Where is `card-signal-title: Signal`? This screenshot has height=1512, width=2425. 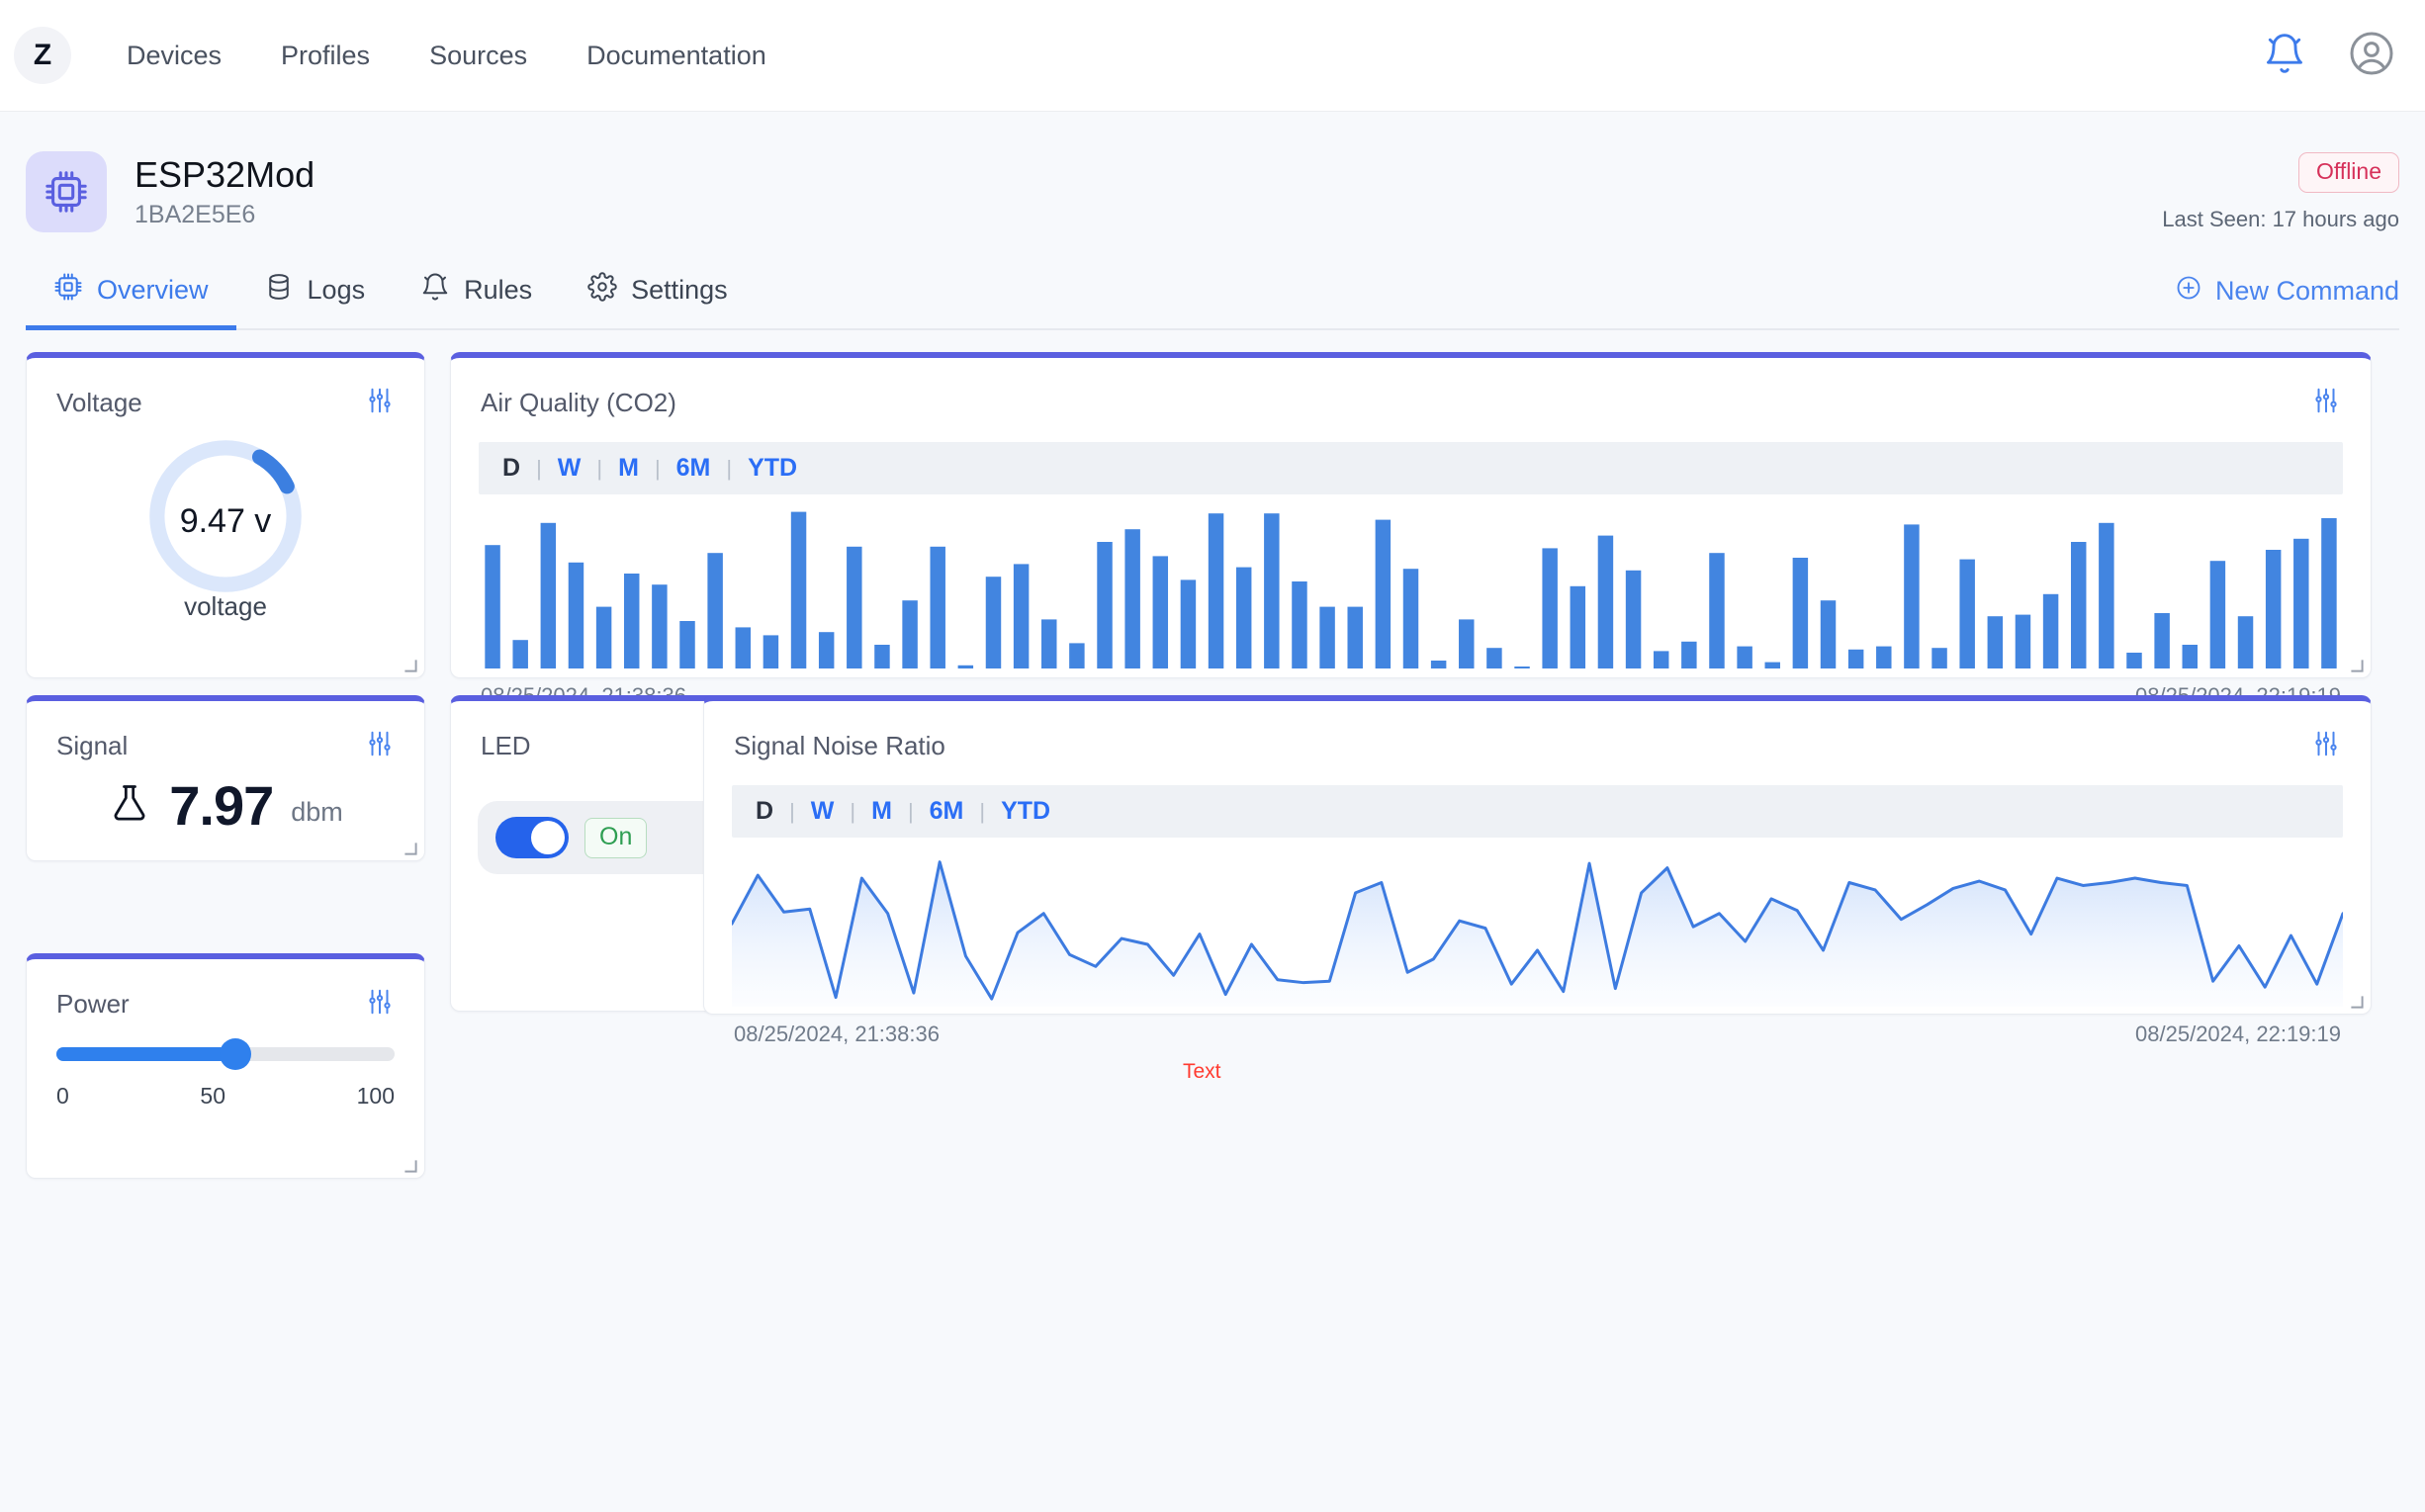 card-signal-title: Signal is located at coordinates (92, 745).